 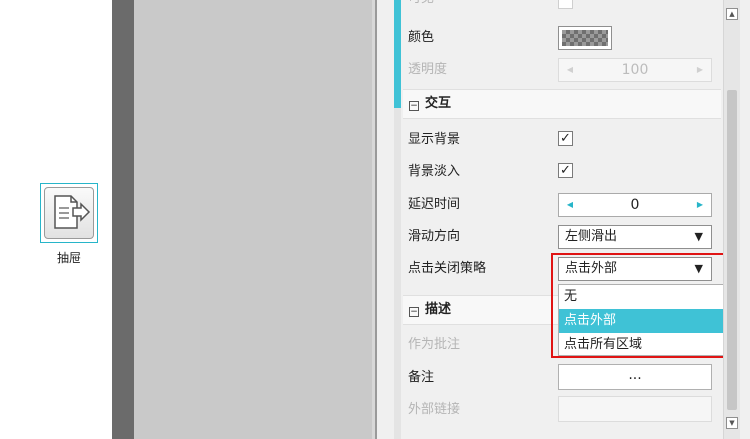 What do you see at coordinates (438, 309) in the screenshot?
I see `section-description-title: 描述` at bounding box center [438, 309].